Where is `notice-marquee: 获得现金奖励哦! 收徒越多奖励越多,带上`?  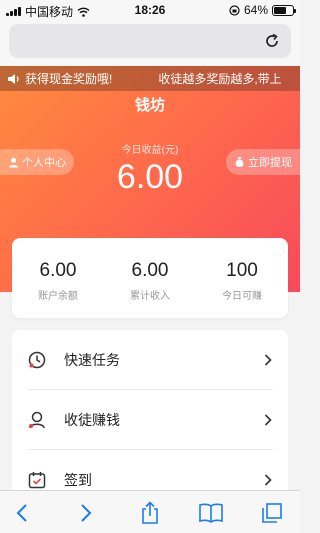
notice-marquee: 获得现金奖励哦! 收徒越多奖励越多,带上 is located at coordinates (150, 78).